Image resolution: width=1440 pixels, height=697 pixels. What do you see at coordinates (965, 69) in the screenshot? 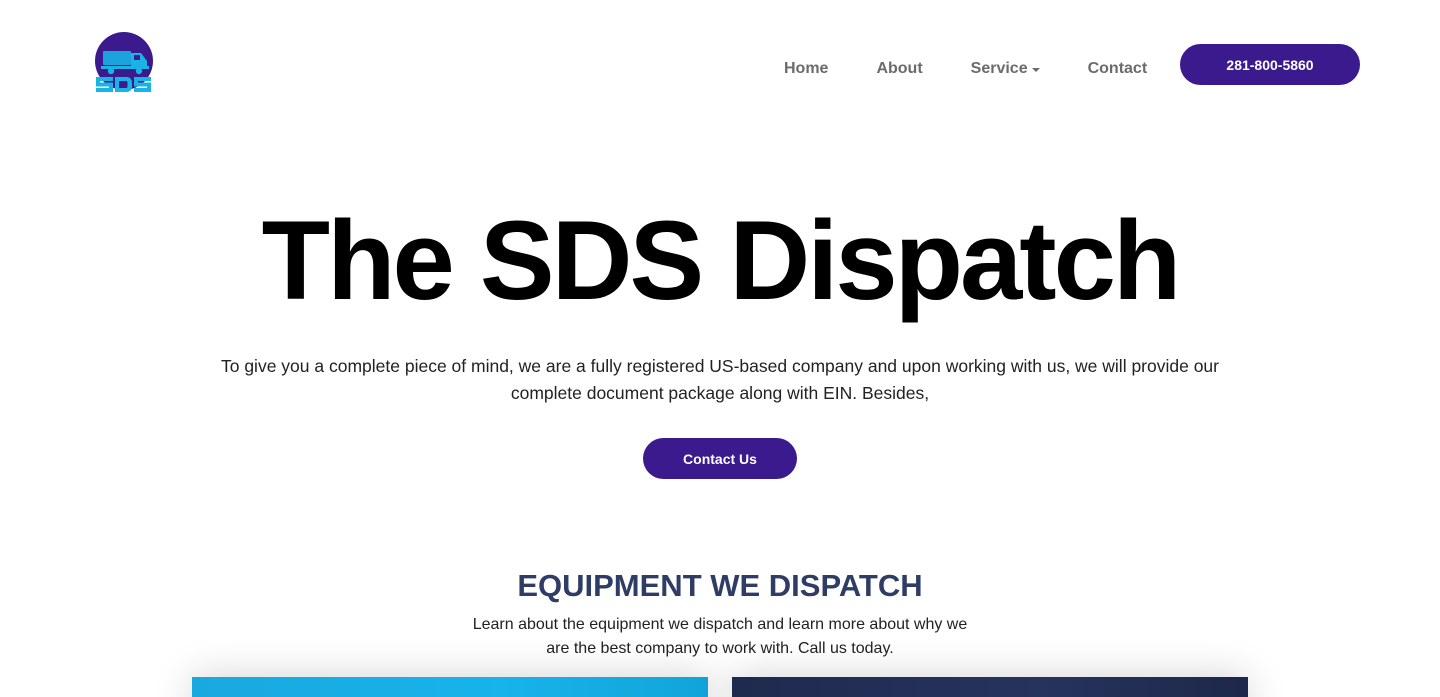
I see `main-nav: Home About Service Contact` at bounding box center [965, 69].